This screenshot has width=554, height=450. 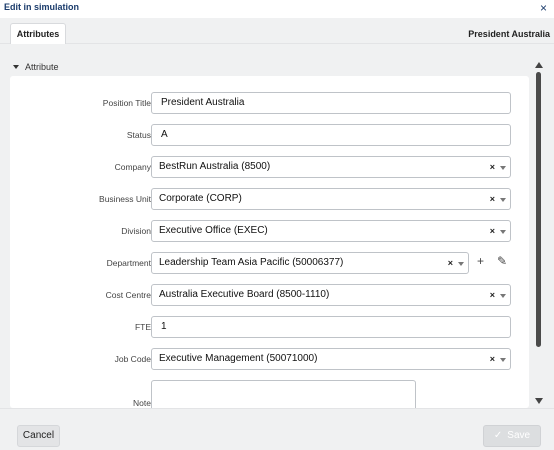 I want to click on division-label: Division, so click(x=136, y=231).